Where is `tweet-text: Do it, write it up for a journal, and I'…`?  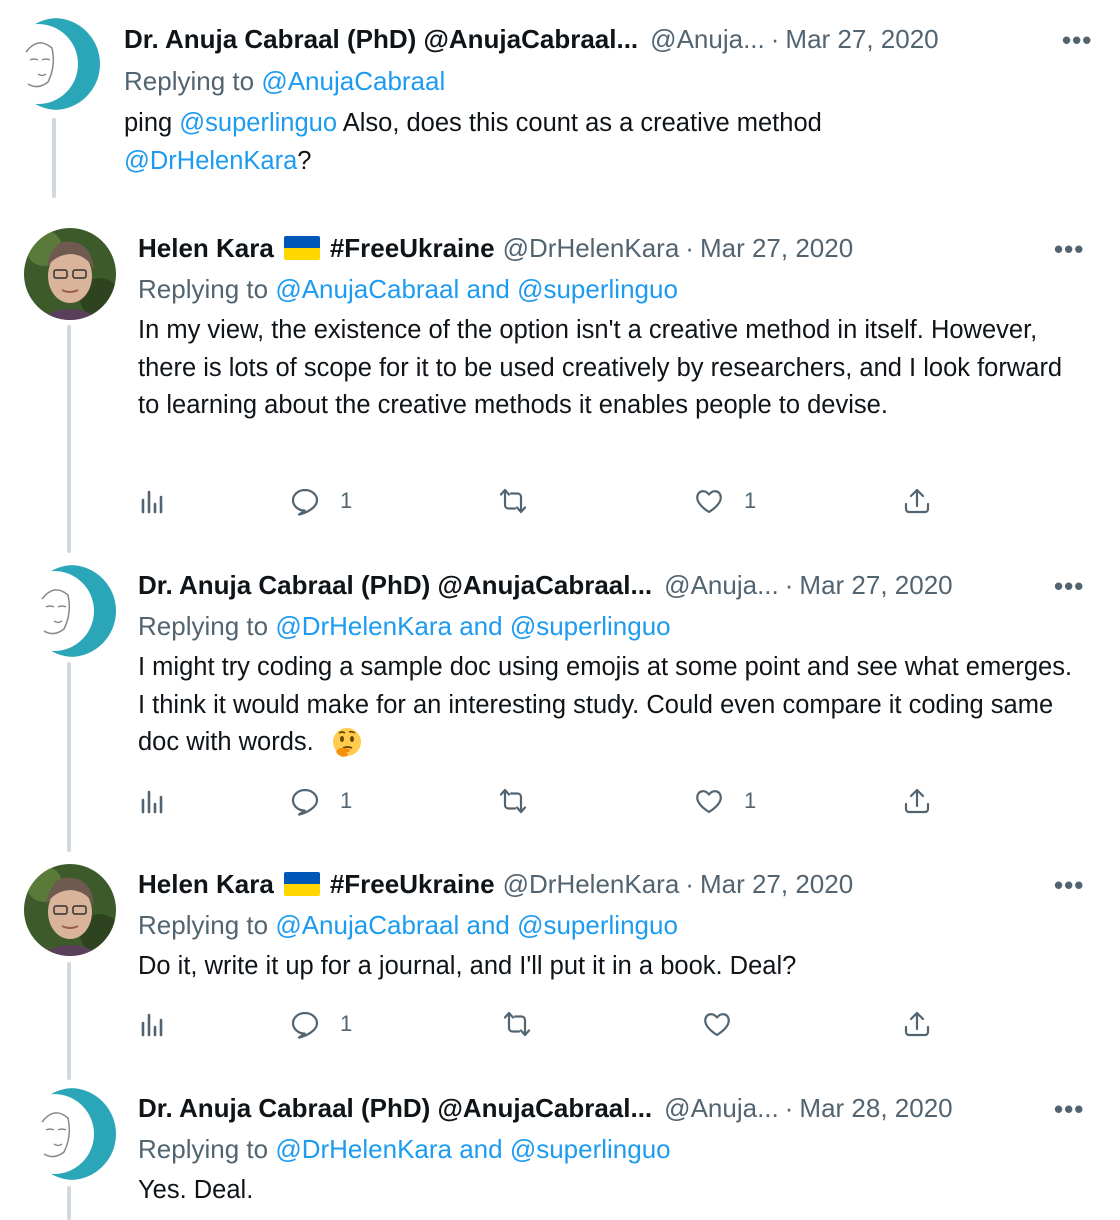 tweet-text: Do it, write it up for a journal, and I'… is located at coordinates (467, 966).